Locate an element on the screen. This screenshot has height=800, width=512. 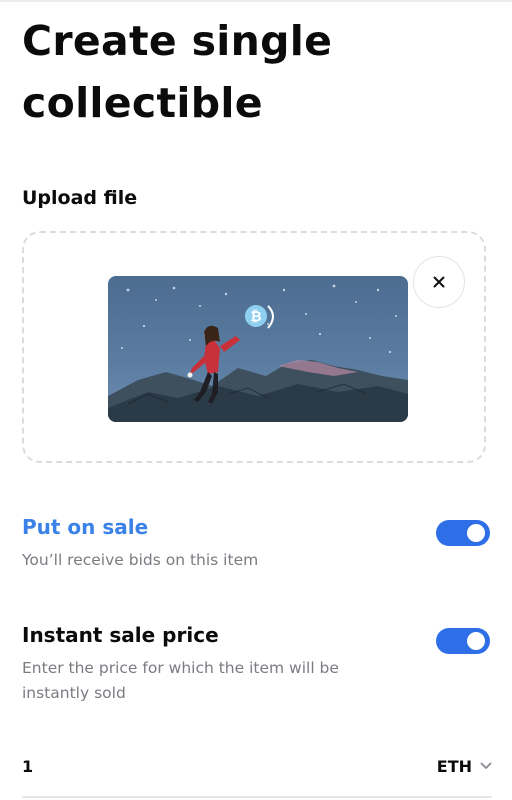
currency-label: ETH is located at coordinates (454, 766).